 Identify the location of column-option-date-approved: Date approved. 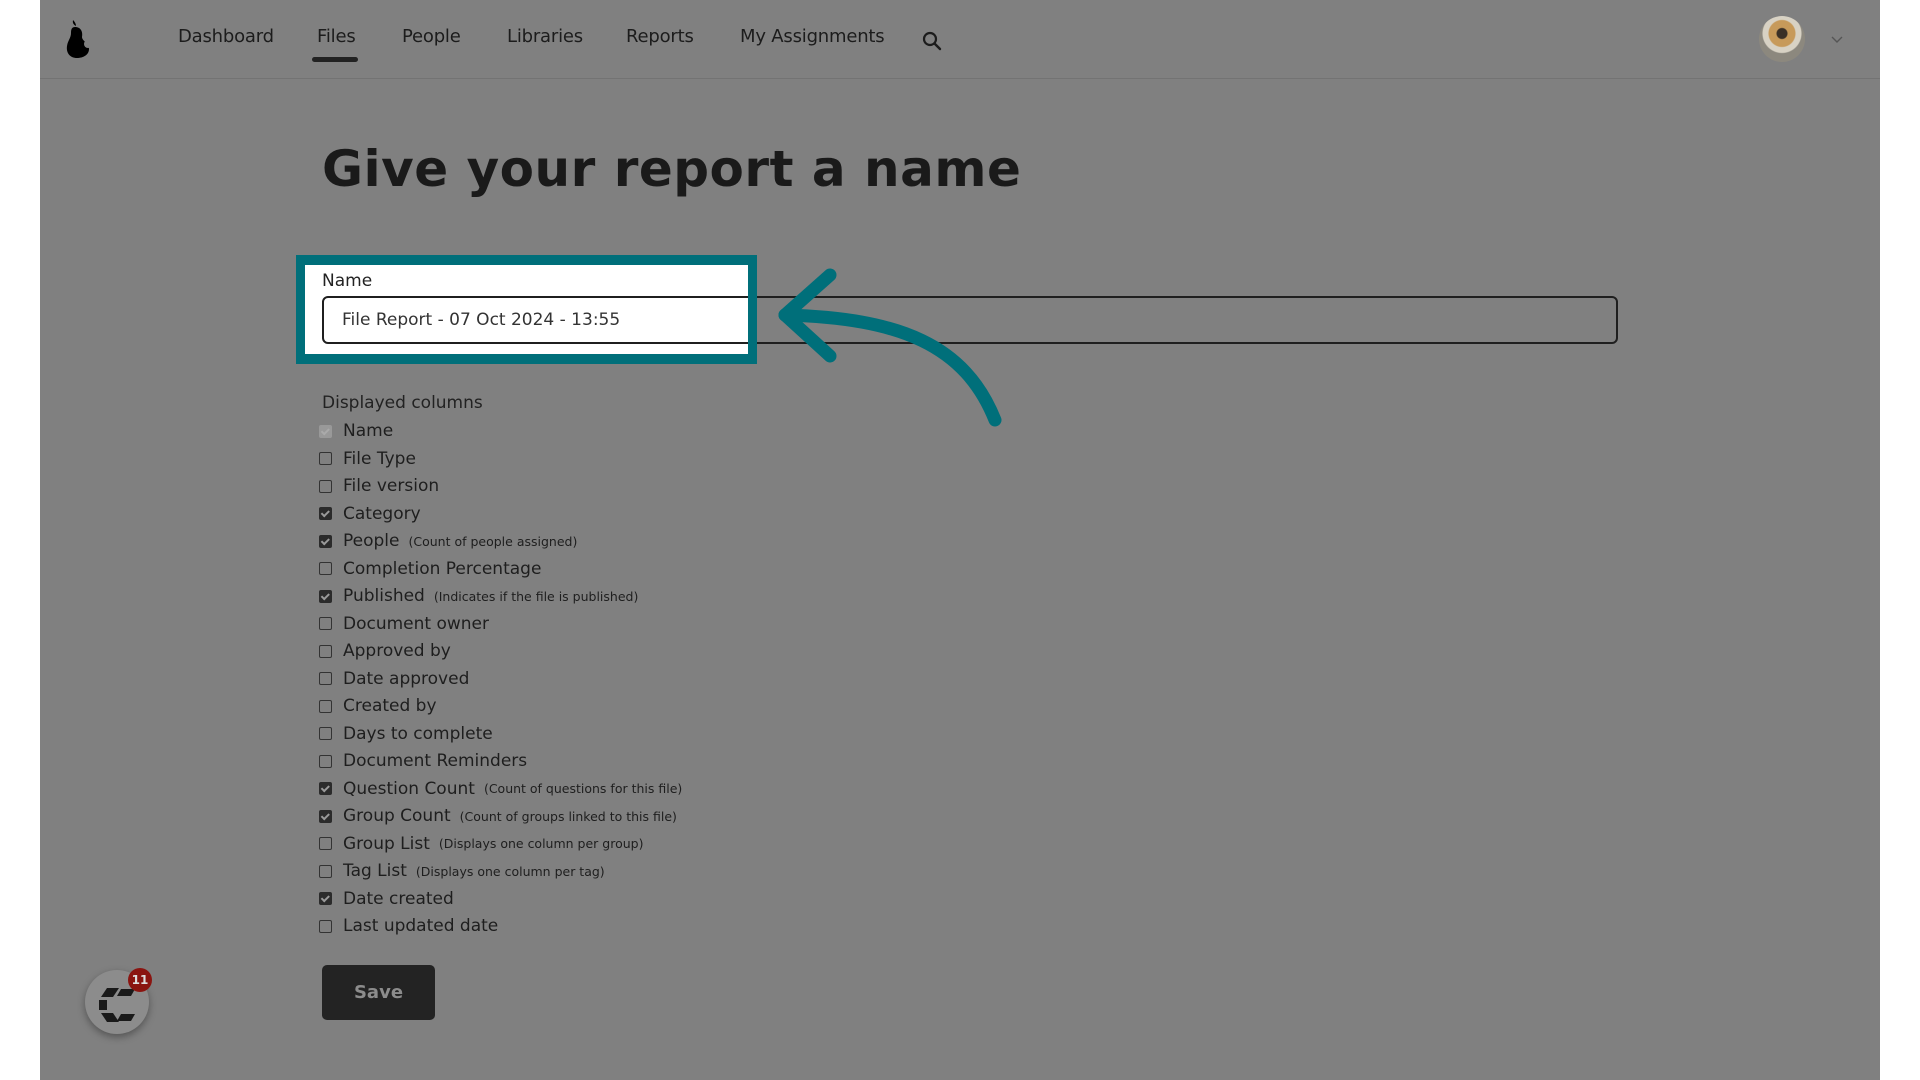
(394, 679).